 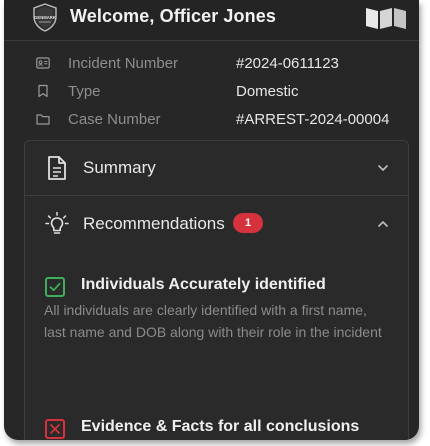 What do you see at coordinates (383, 168) in the screenshot?
I see `chevron-down-icon` at bounding box center [383, 168].